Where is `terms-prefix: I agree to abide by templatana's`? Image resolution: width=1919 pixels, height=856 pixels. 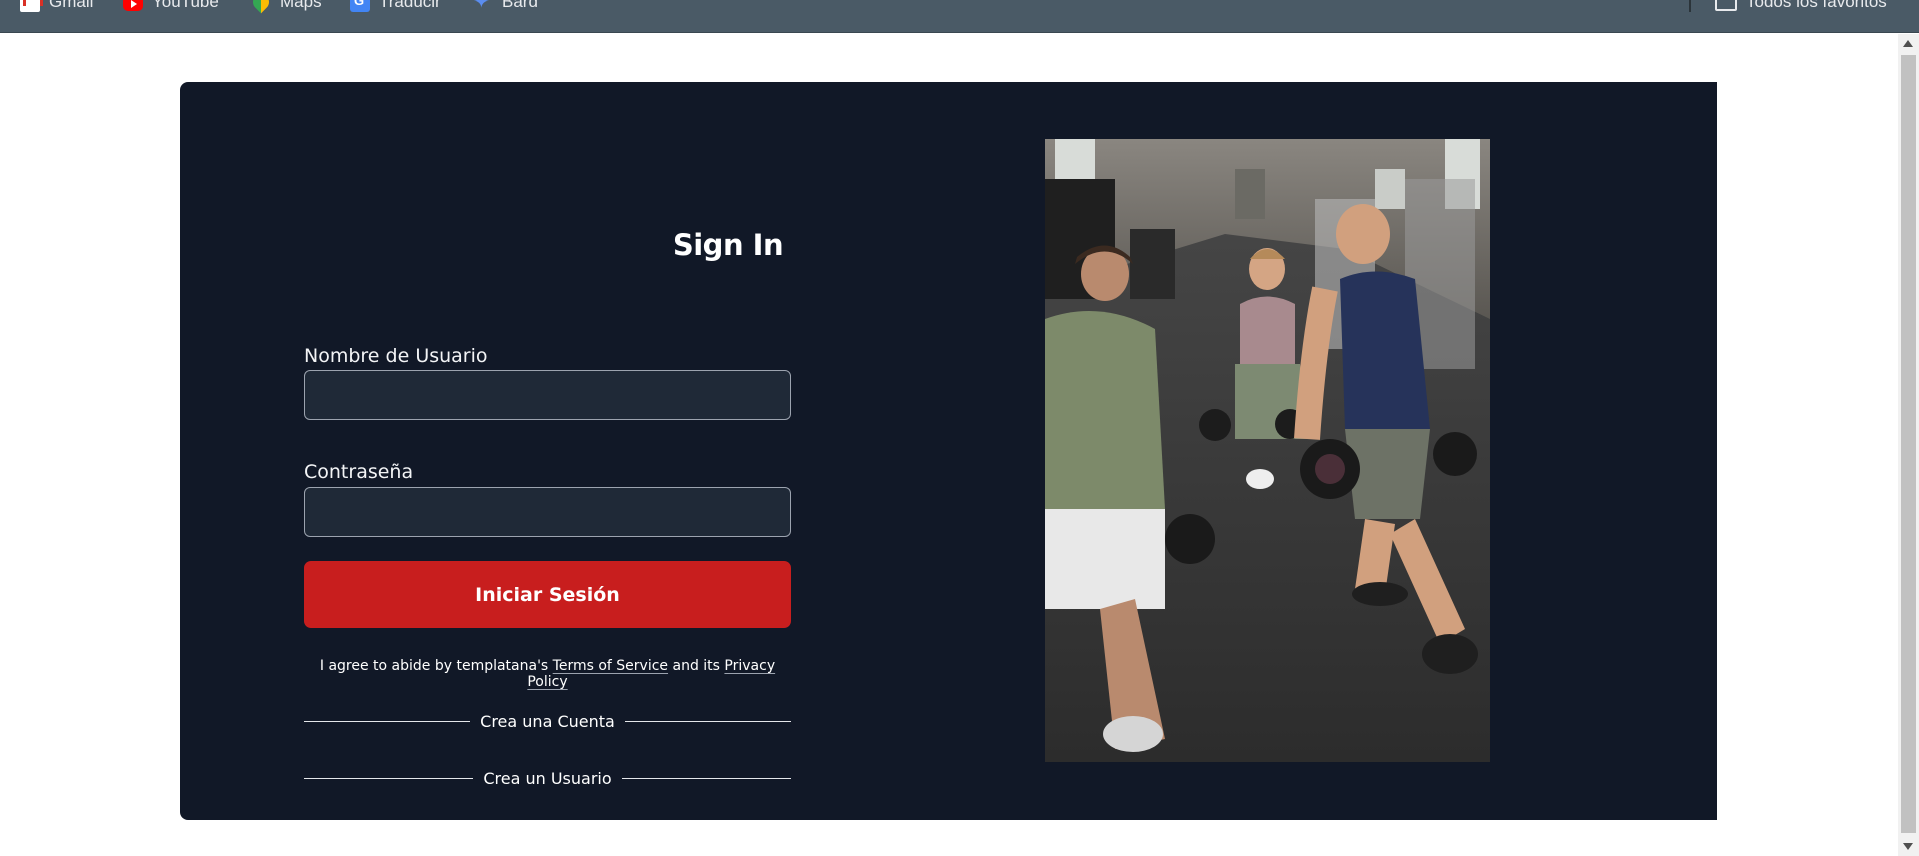
terms-prefix: I agree to abide by templatana's is located at coordinates (436, 666).